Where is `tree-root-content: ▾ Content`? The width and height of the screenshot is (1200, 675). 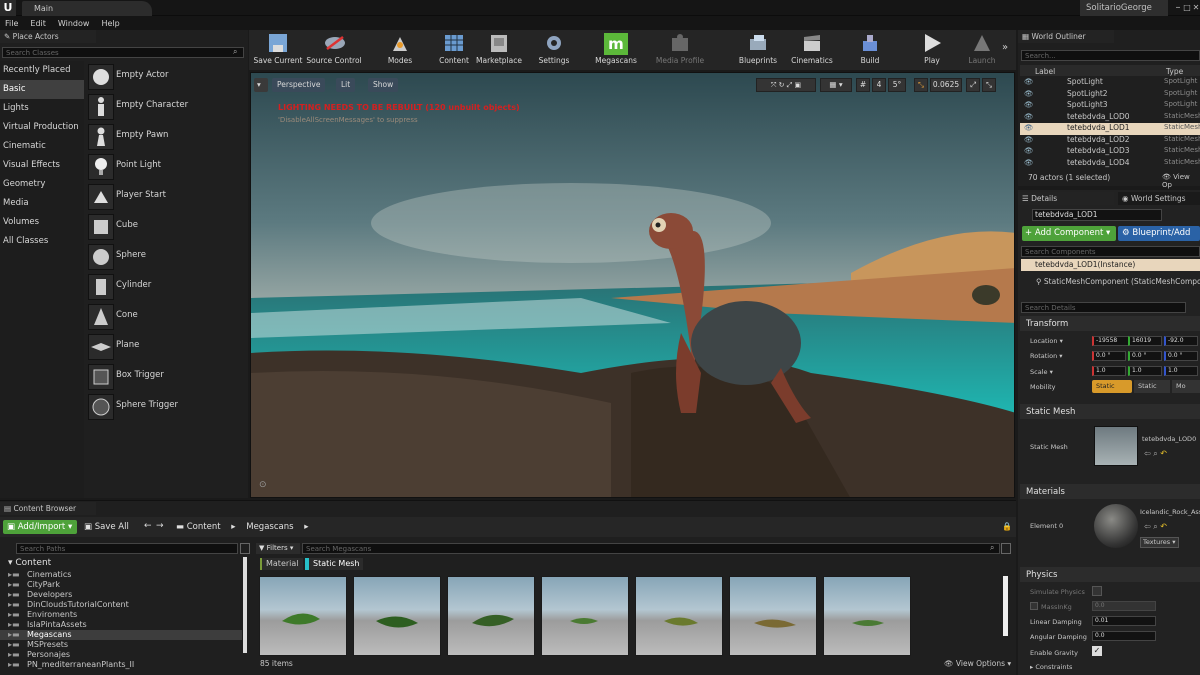
tree-root-content: ▾ Content is located at coordinates (121, 563).